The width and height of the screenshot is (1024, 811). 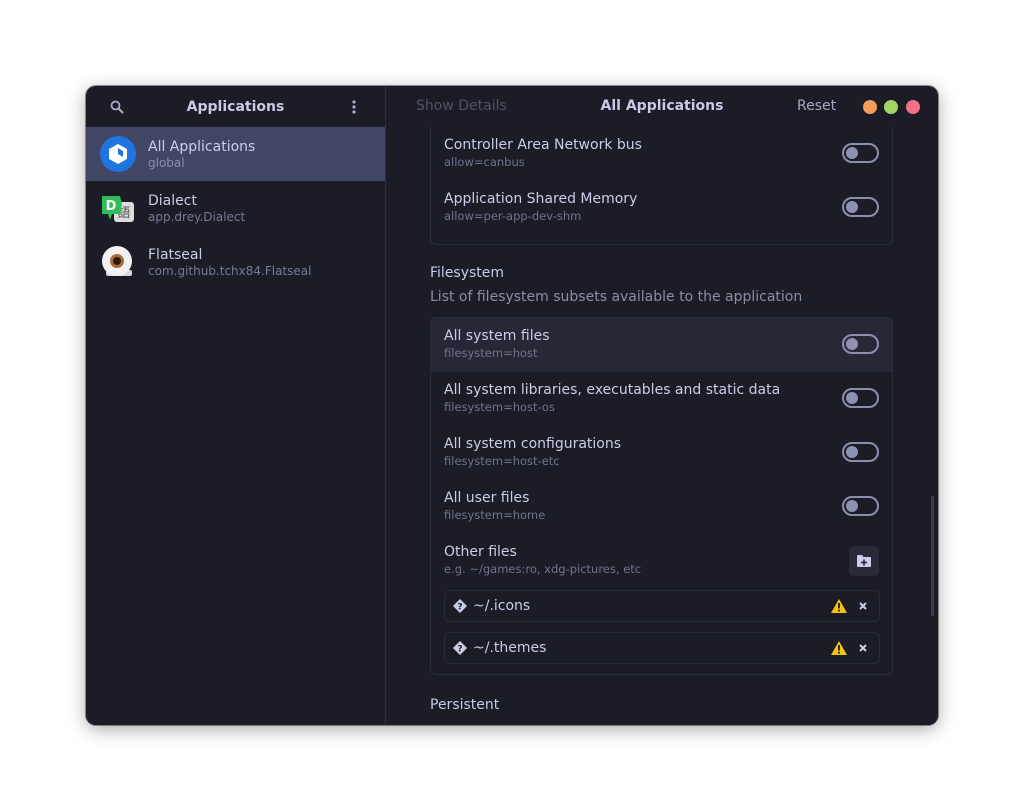 What do you see at coordinates (497, 336) in the screenshot?
I see `permission-label: All system files` at bounding box center [497, 336].